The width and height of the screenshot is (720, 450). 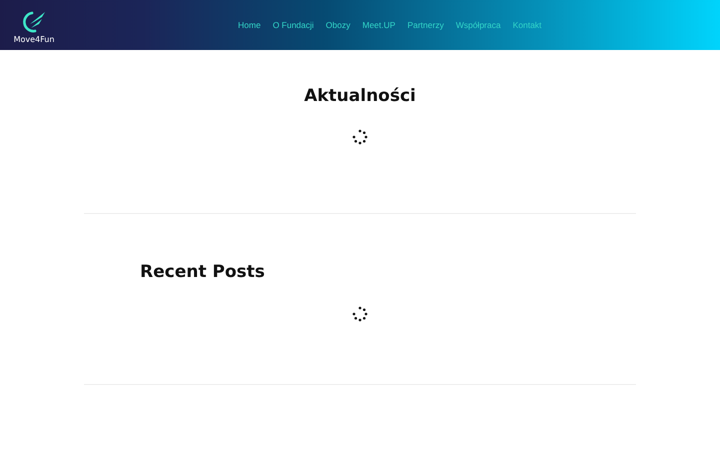 I want to click on nav-link: Partnerzy, so click(x=425, y=25).